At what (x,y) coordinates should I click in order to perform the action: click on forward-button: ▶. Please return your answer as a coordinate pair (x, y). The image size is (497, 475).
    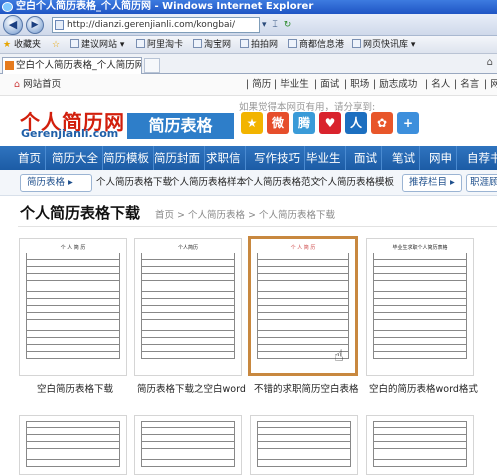
    Looking at the image, I should click on (35, 25).